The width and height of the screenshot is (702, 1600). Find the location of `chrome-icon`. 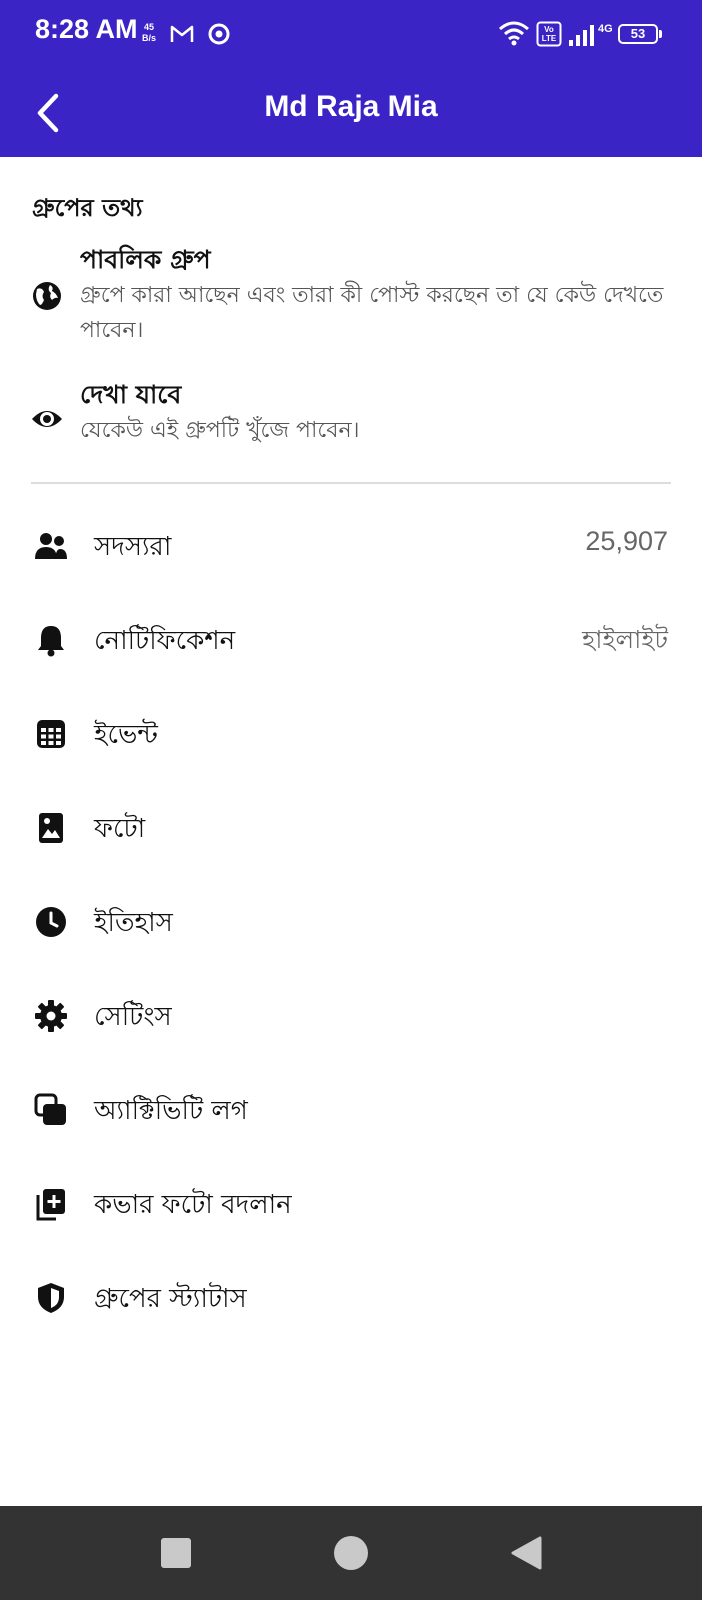

chrome-icon is located at coordinates (219, 34).